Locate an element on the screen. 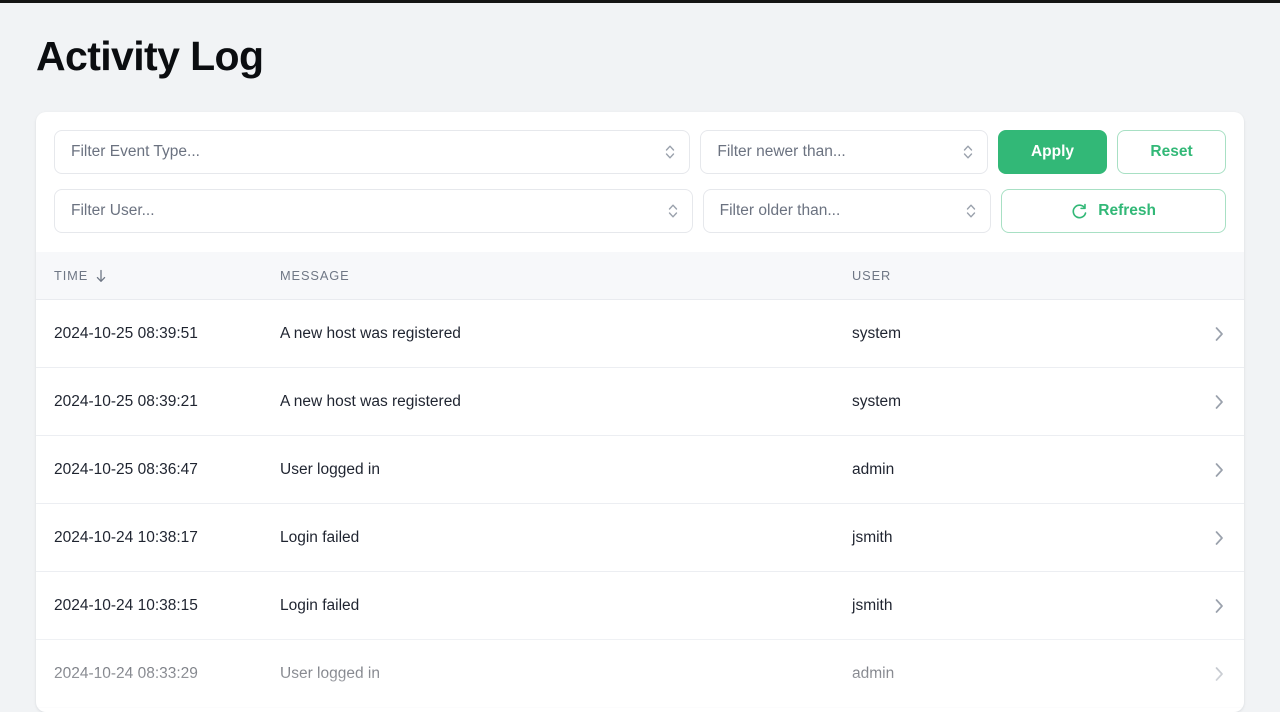  column-header-time: TIME is located at coordinates (158, 275).